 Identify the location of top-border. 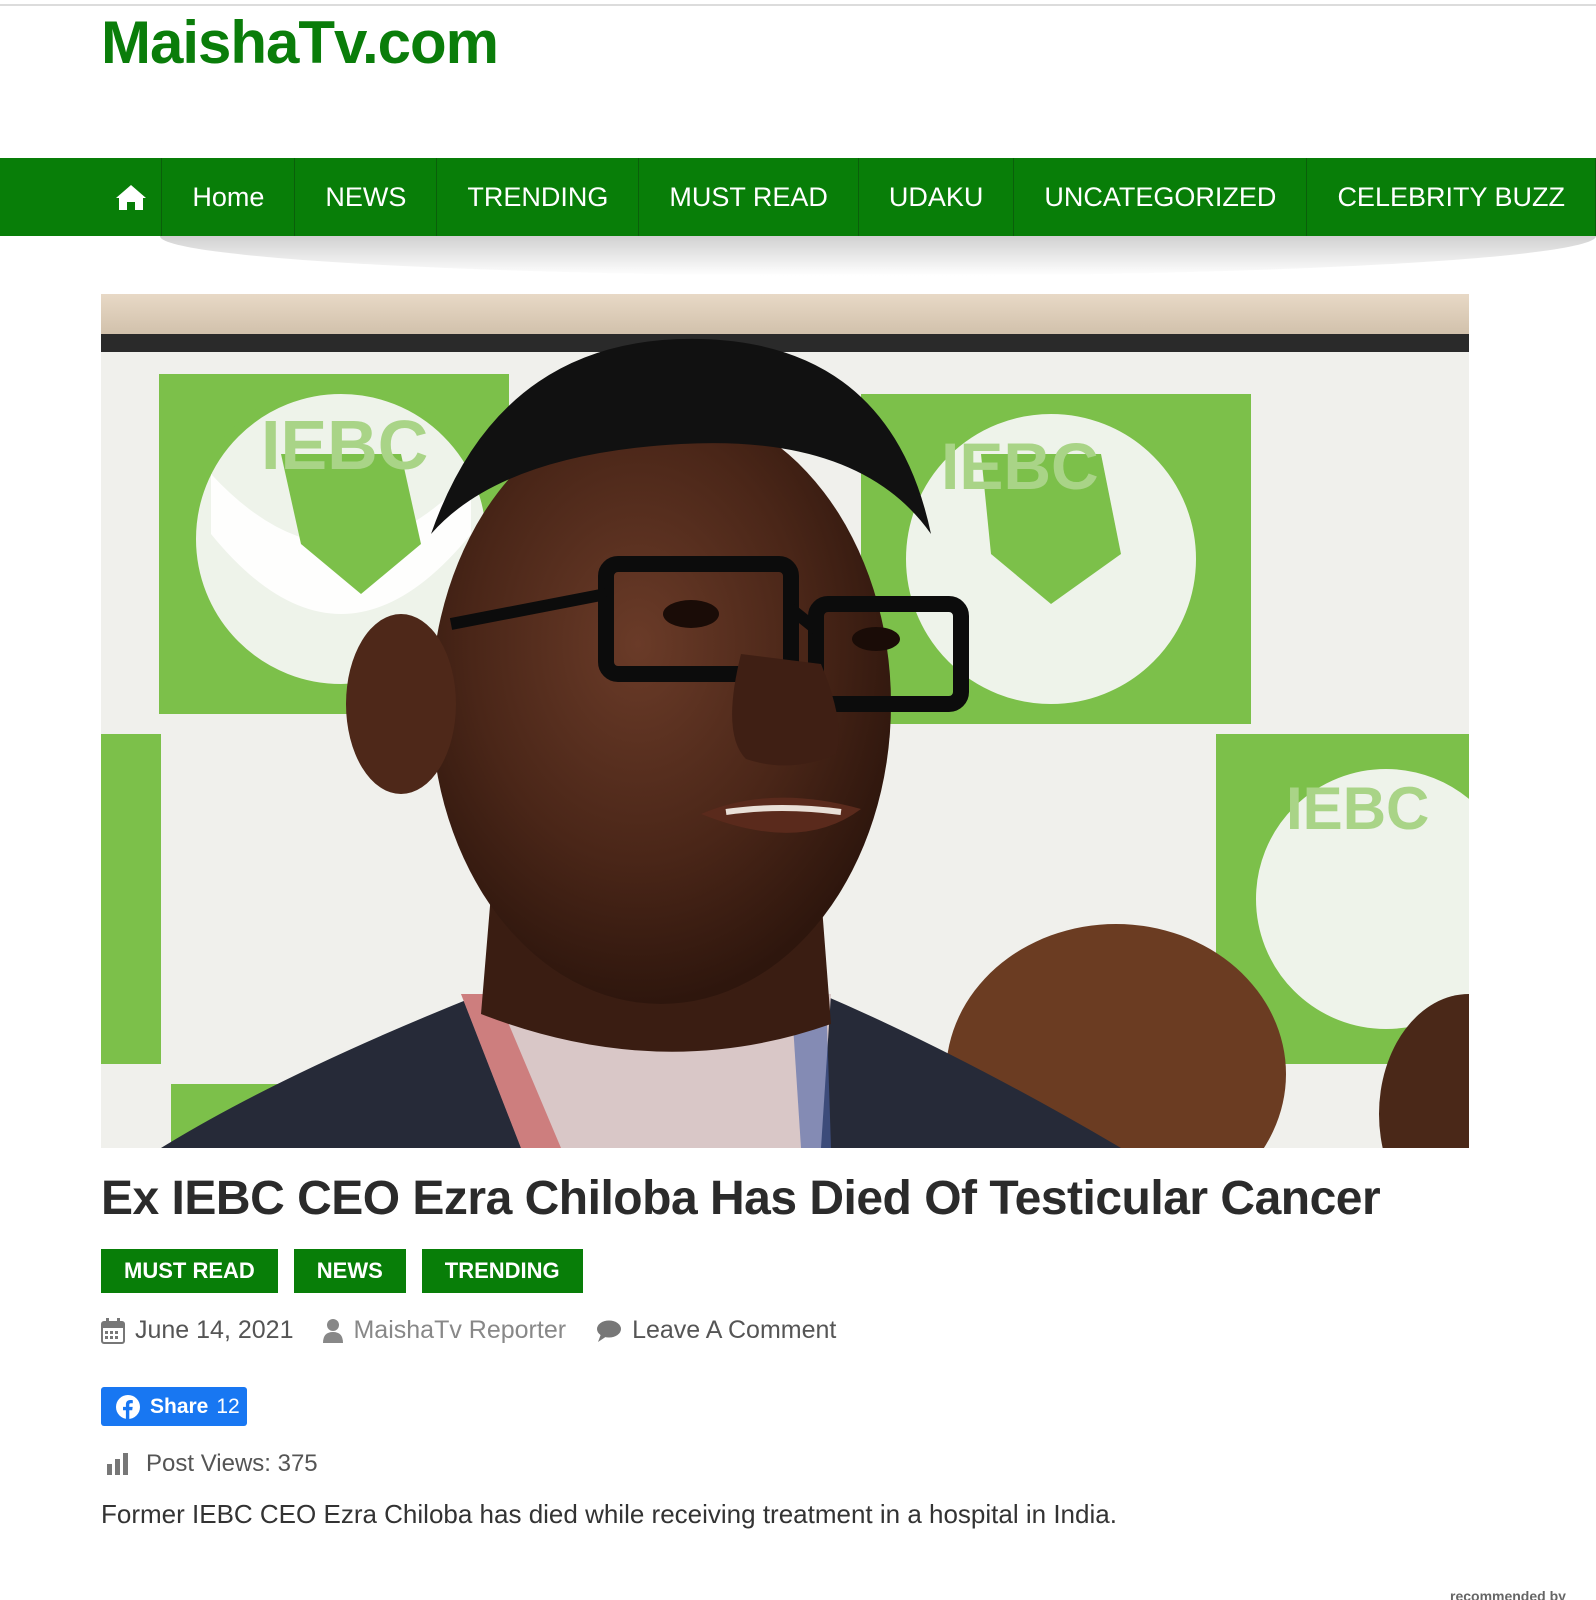
(798, 5).